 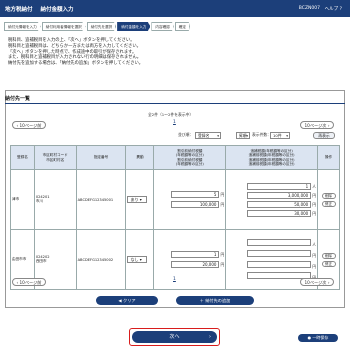 What do you see at coordinates (29, 125) in the screenshot?
I see `prev-10-pages-button: ‹ 10ページ前` at bounding box center [29, 125].